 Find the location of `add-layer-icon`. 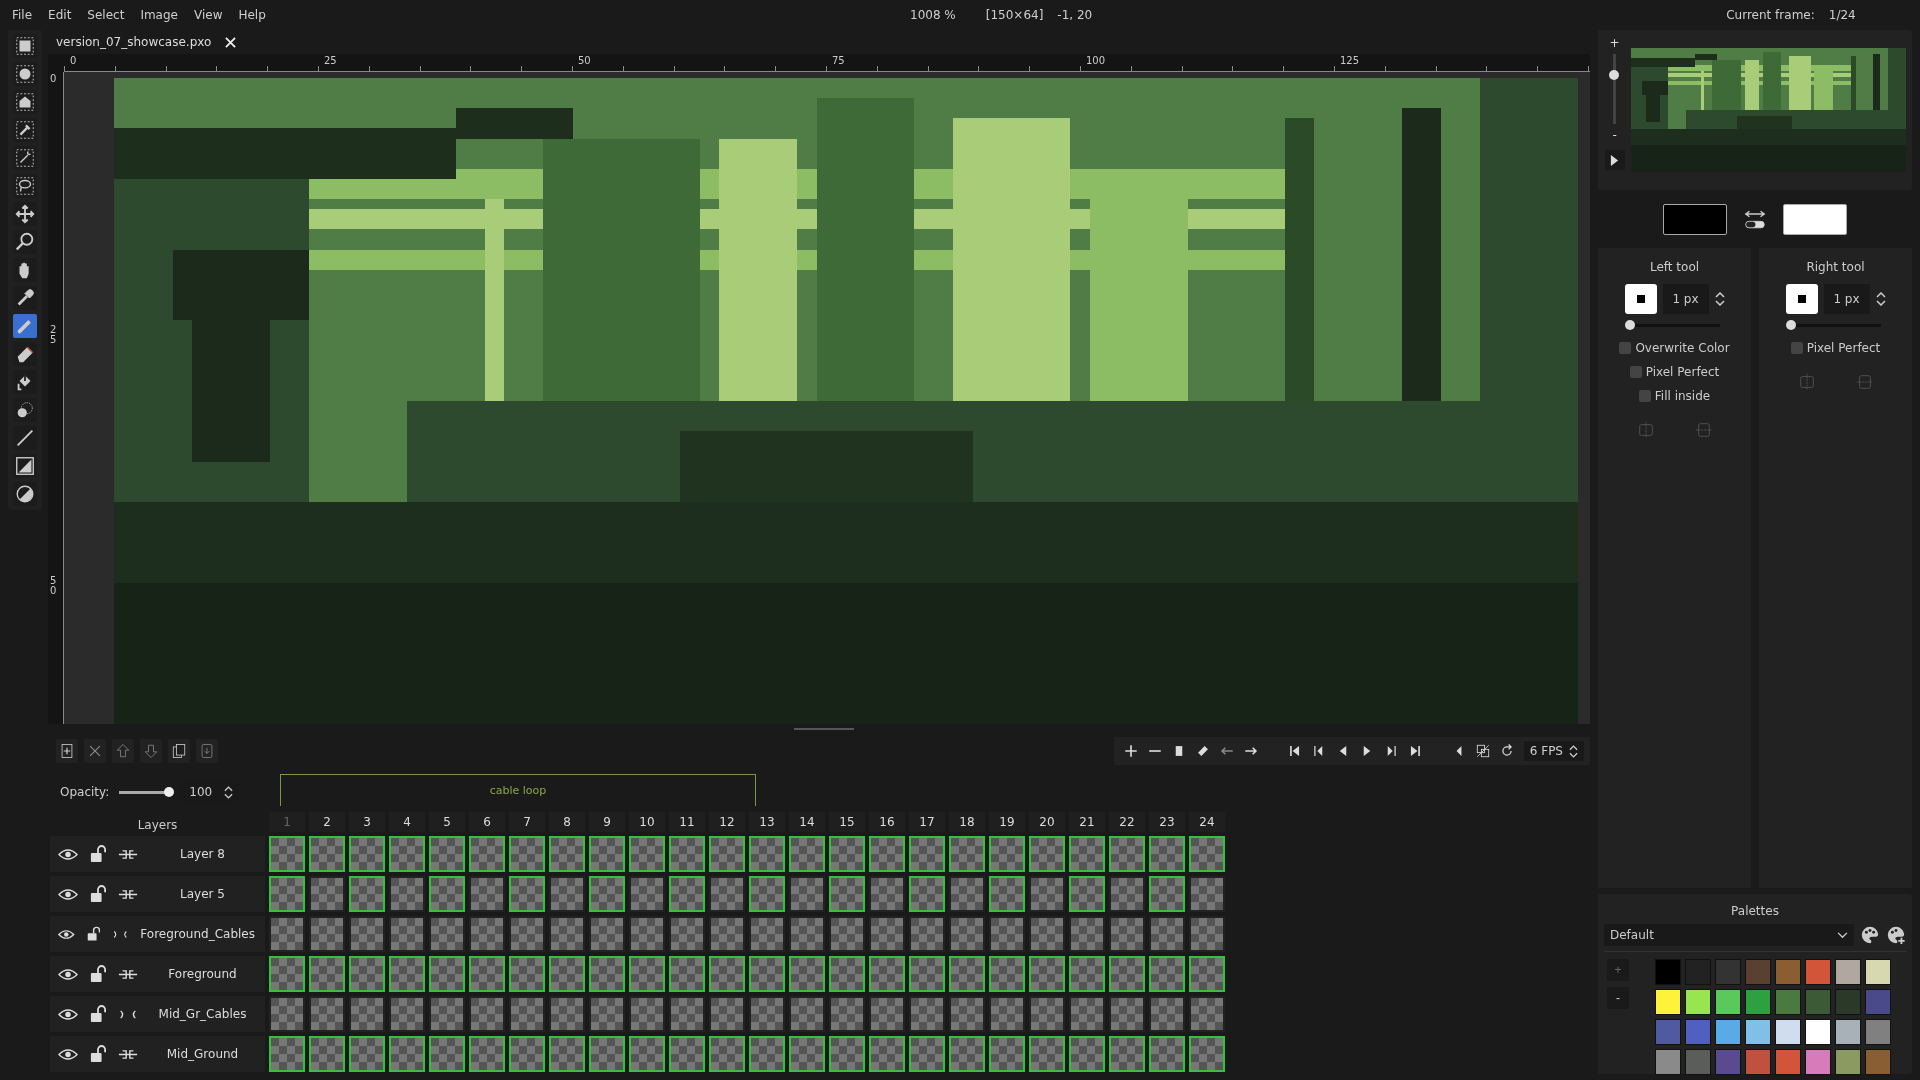

add-layer-icon is located at coordinates (67, 751).